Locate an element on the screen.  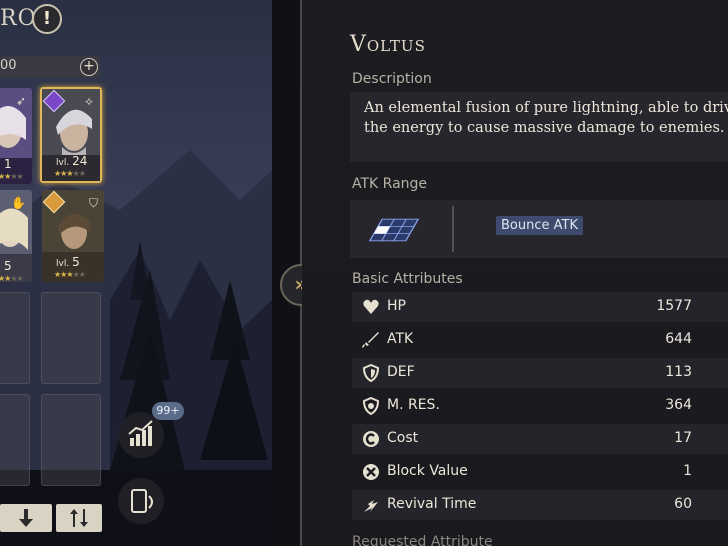
heart-icon is located at coordinates (371, 306).